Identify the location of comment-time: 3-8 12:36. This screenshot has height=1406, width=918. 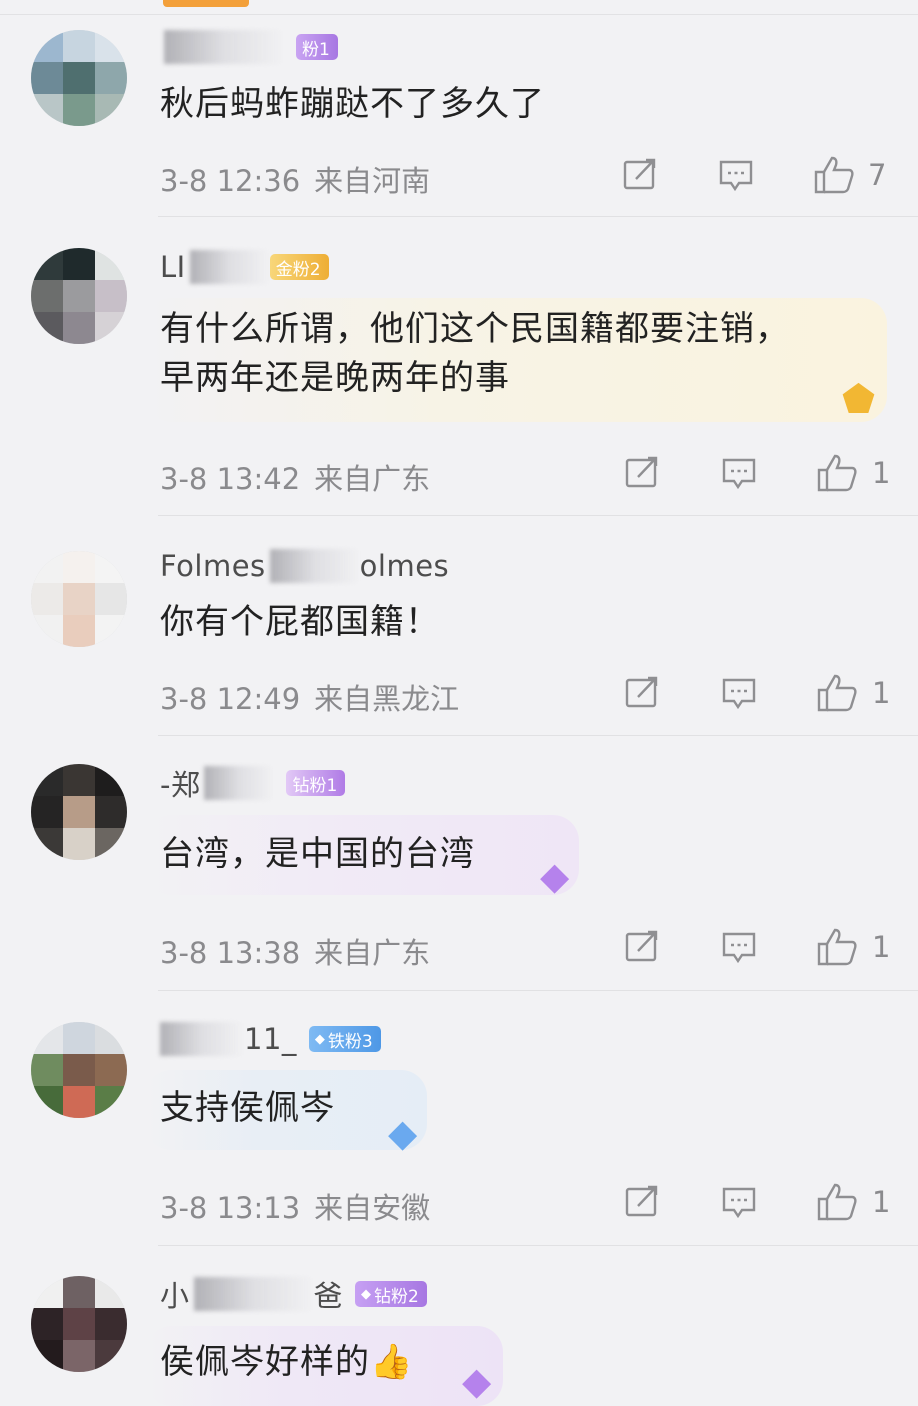
(230, 181).